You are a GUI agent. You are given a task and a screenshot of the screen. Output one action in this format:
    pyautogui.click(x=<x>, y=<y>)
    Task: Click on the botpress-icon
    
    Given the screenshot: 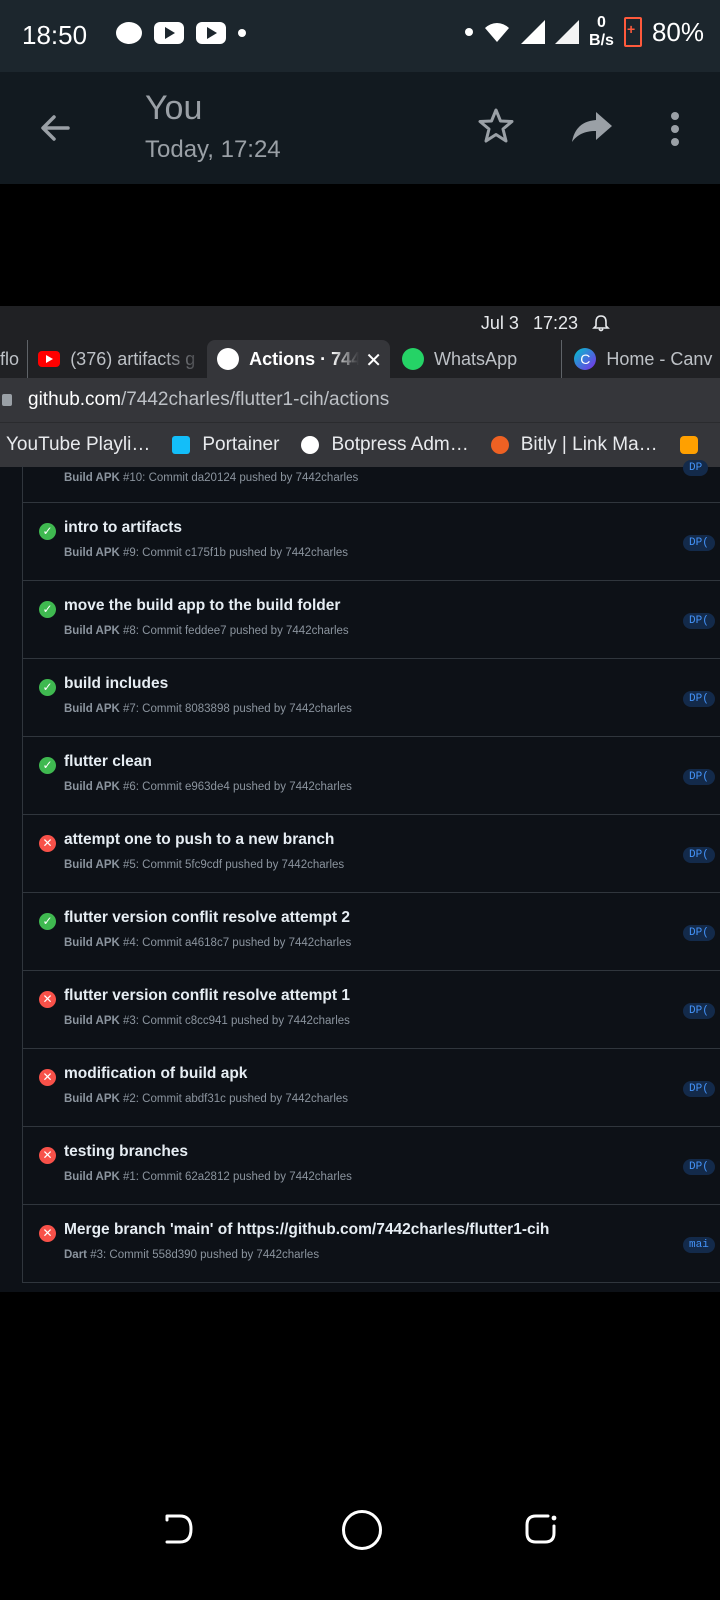 What is the action you would take?
    pyautogui.click(x=310, y=445)
    